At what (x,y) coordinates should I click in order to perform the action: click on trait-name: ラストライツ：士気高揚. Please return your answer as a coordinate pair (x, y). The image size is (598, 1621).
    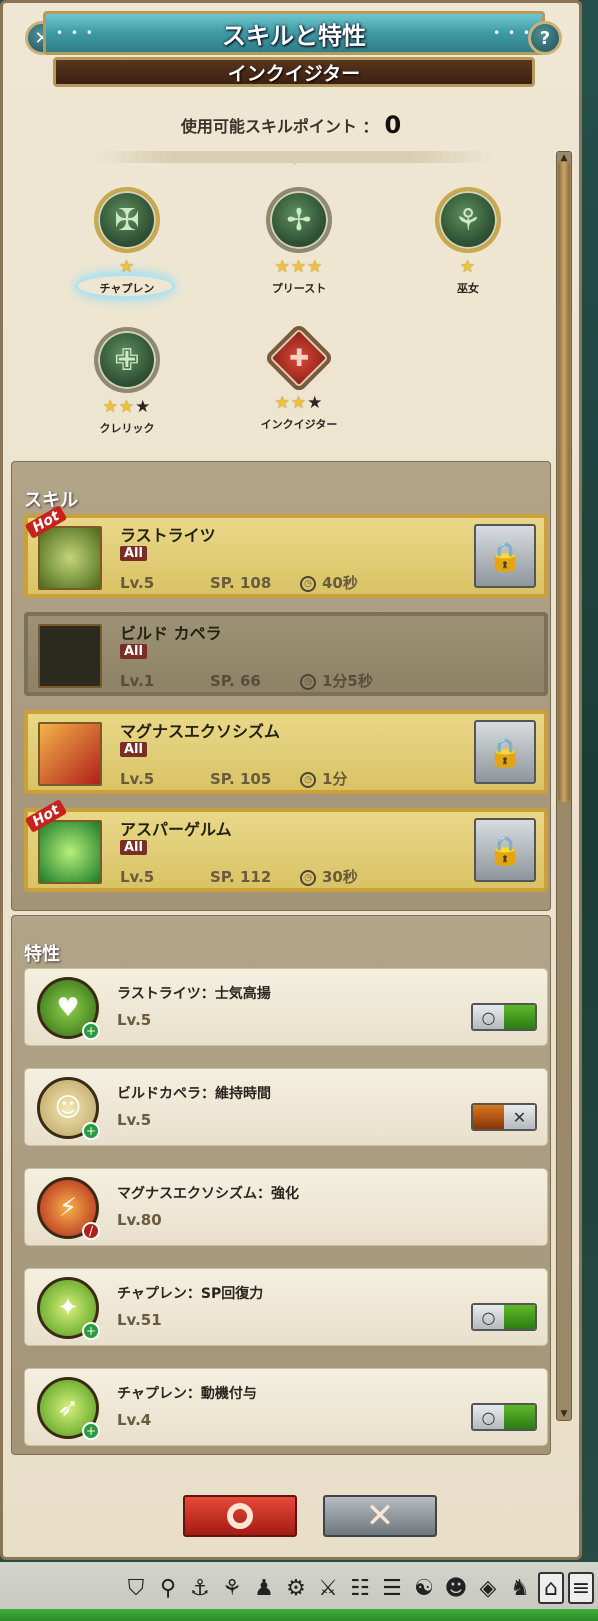
    Looking at the image, I should click on (194, 994).